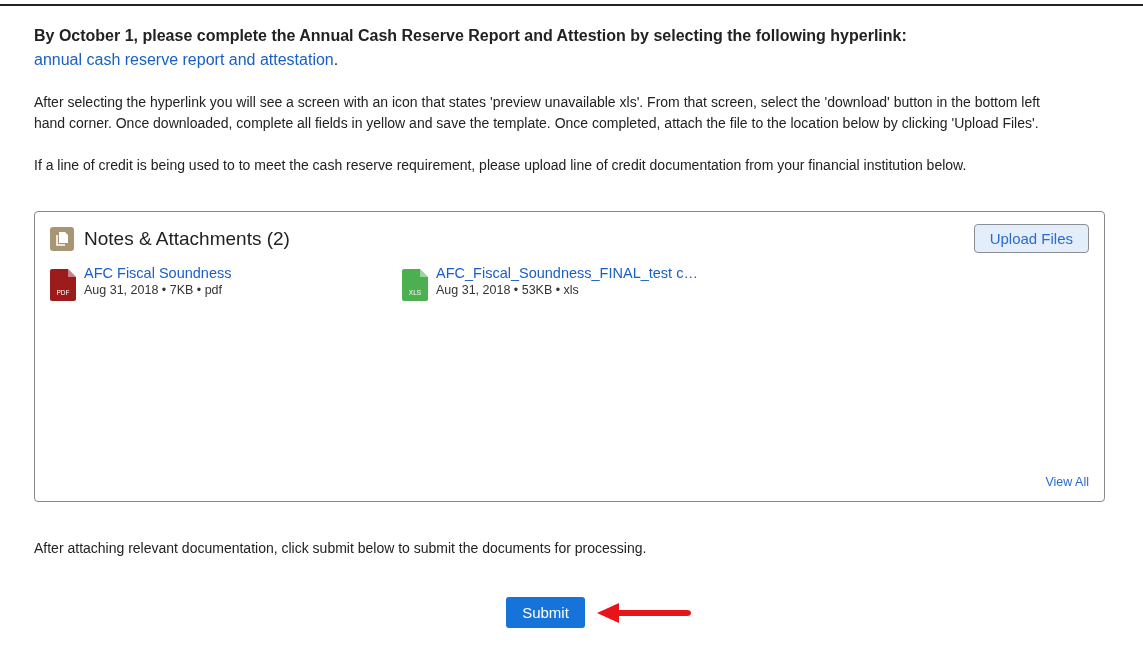 Image resolution: width=1143 pixels, height=670 pixels. Describe the element at coordinates (1031, 238) in the screenshot. I see `upload-files-button: Upload Files` at that location.